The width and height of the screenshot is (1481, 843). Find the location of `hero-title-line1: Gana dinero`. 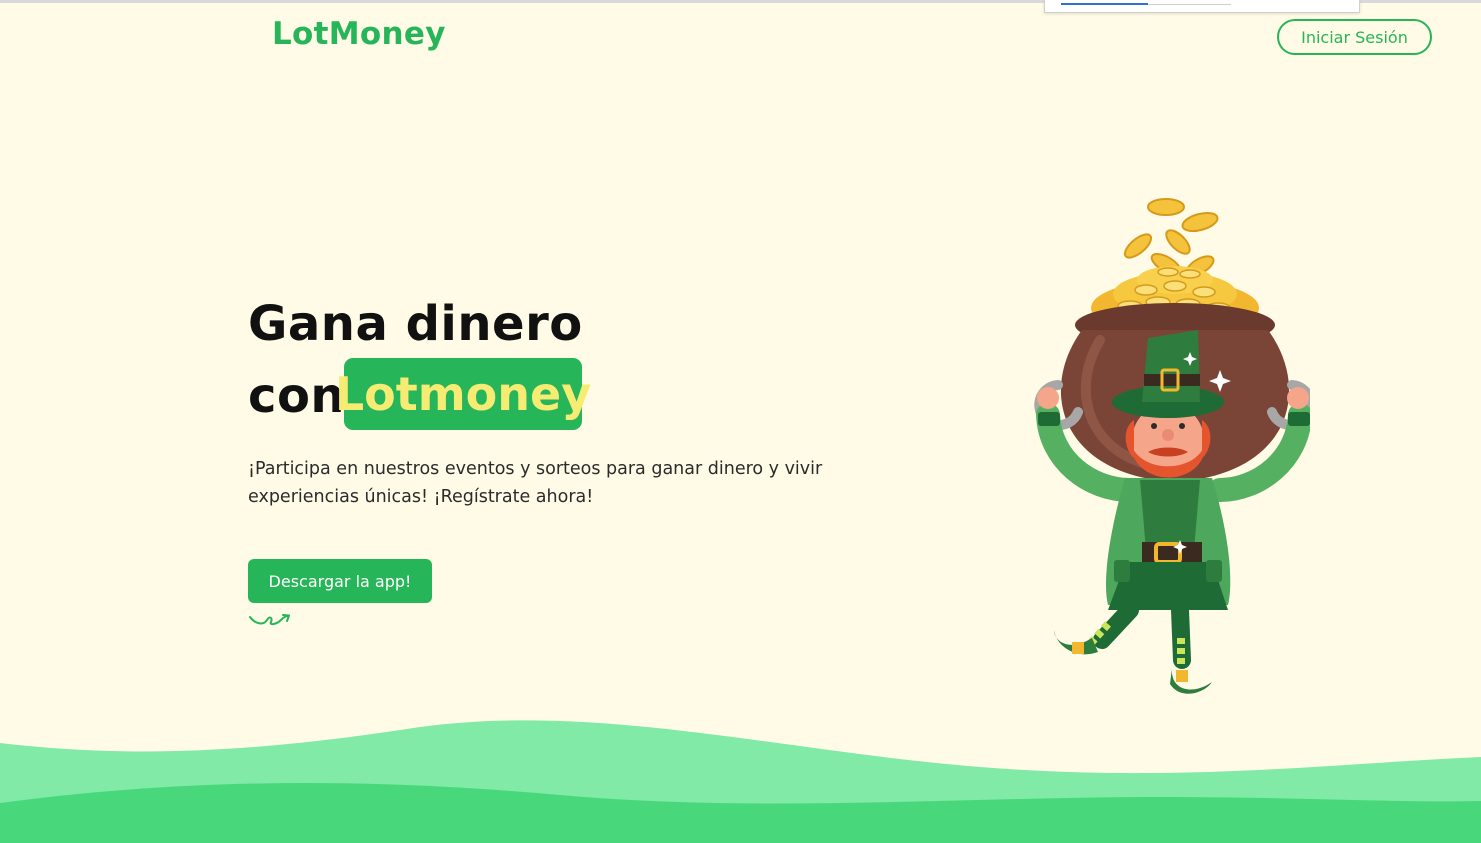

hero-title-line1: Gana dinero is located at coordinates (415, 324).